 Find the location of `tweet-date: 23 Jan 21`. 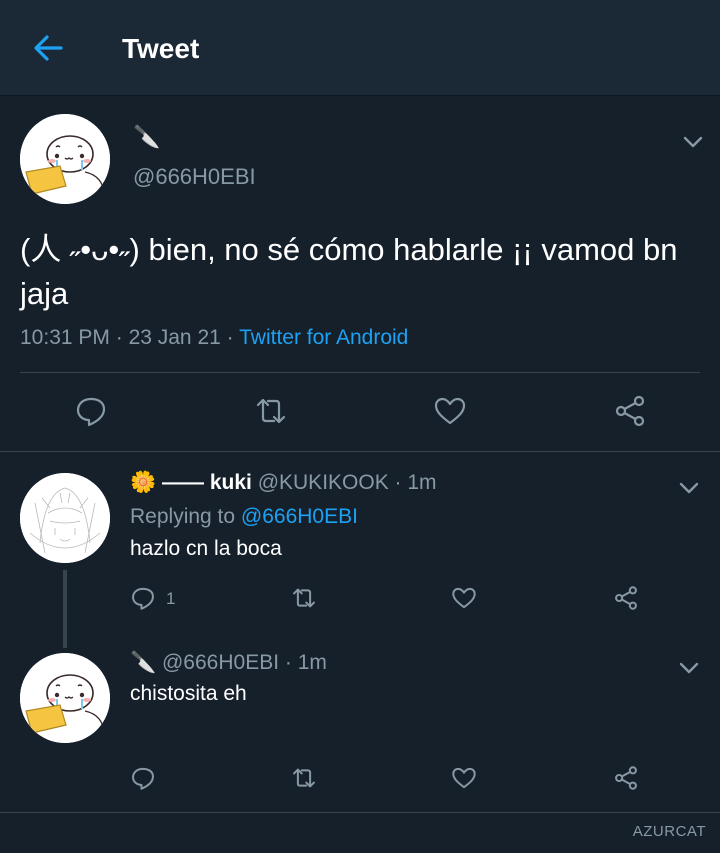

tweet-date: 23 Jan 21 is located at coordinates (174, 337).